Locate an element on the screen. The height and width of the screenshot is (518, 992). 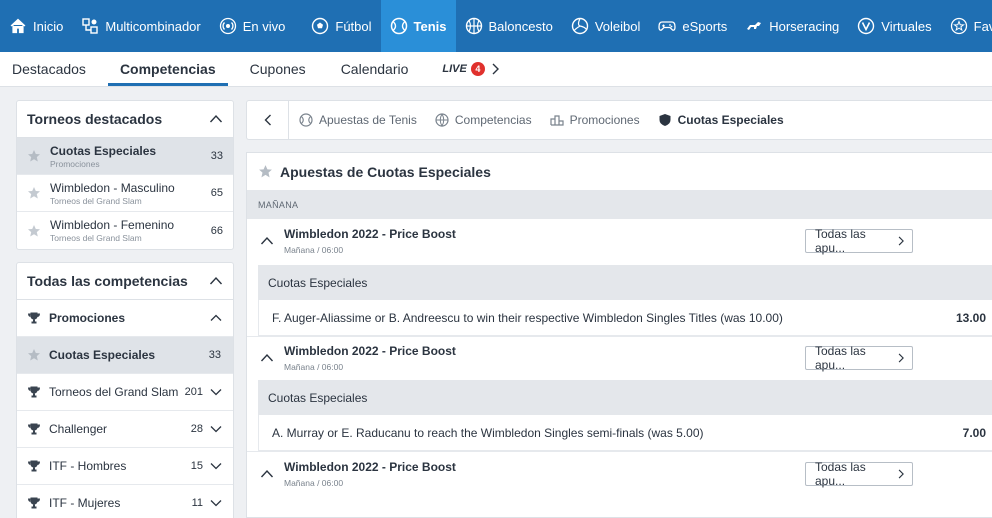
nav-inicio: Inicio is located at coordinates (36, 26).